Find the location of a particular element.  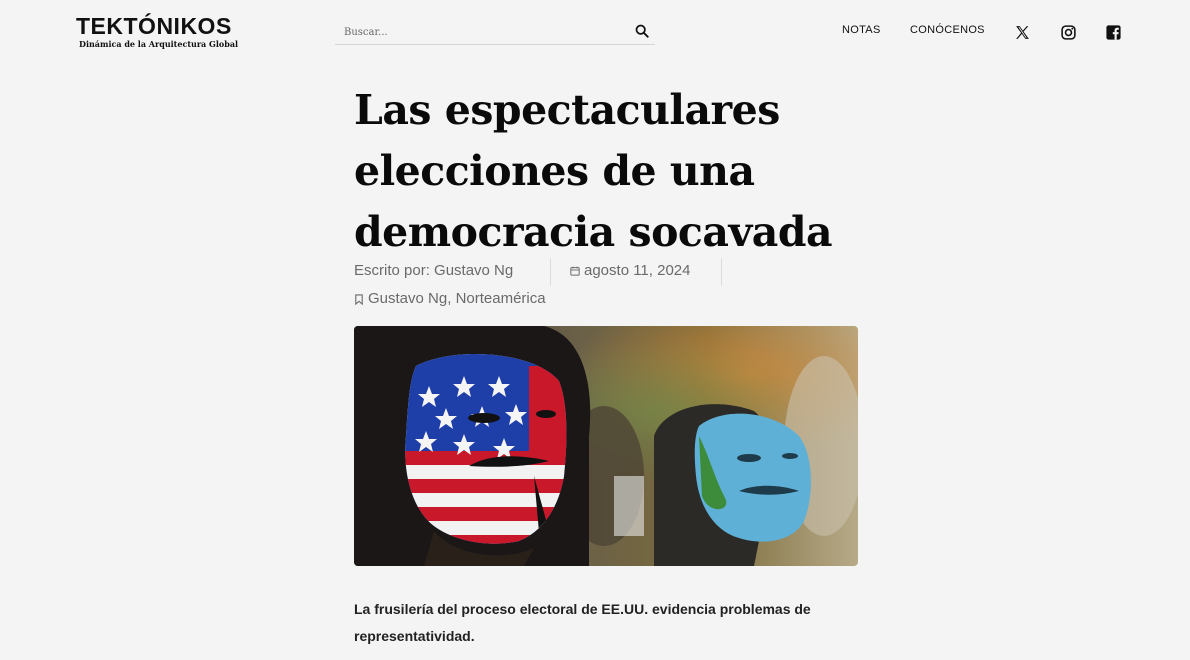

facebook-icon is located at coordinates (1113, 32).